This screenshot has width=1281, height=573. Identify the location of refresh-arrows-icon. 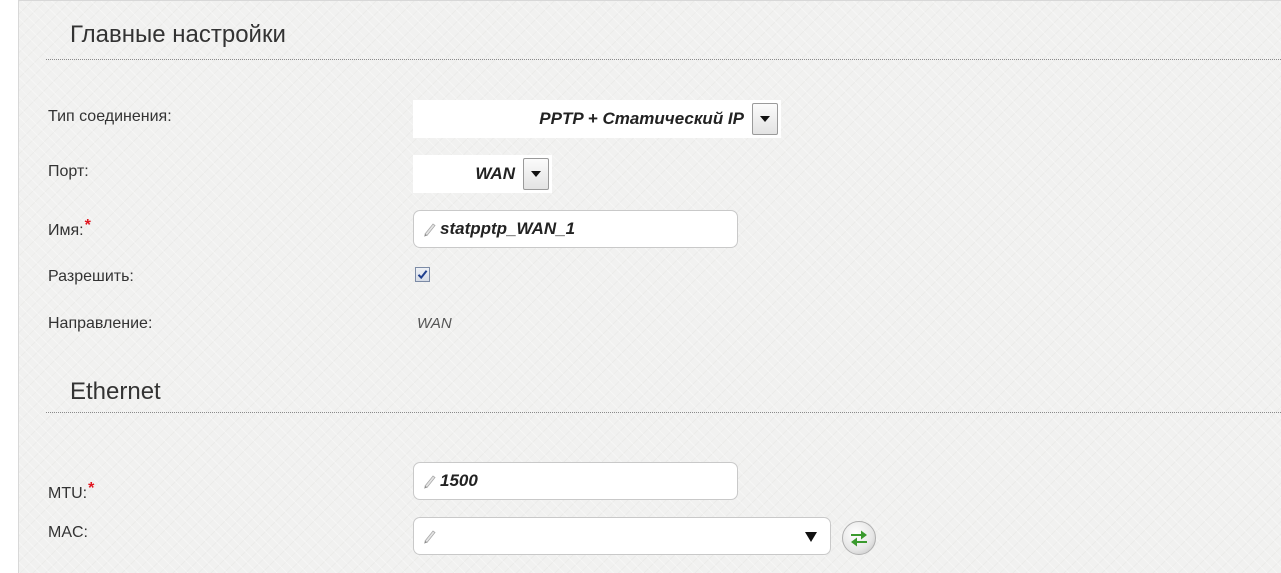
(859, 538).